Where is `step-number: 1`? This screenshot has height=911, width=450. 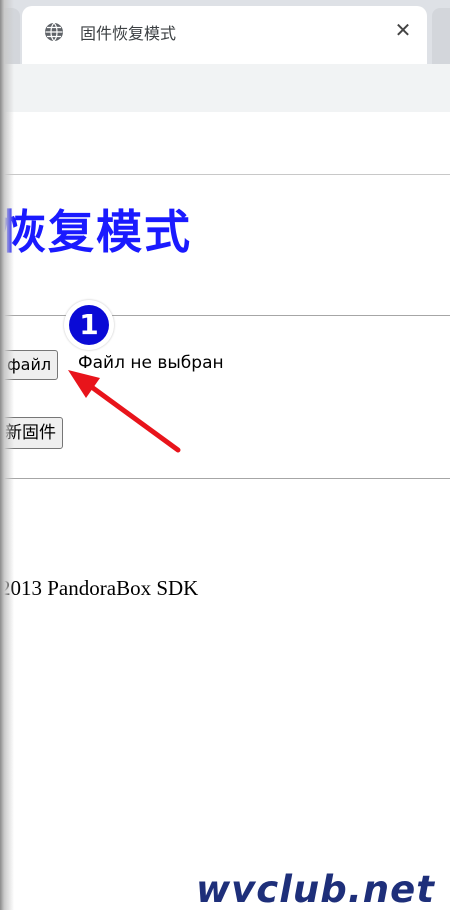
step-number: 1 is located at coordinates (89, 325).